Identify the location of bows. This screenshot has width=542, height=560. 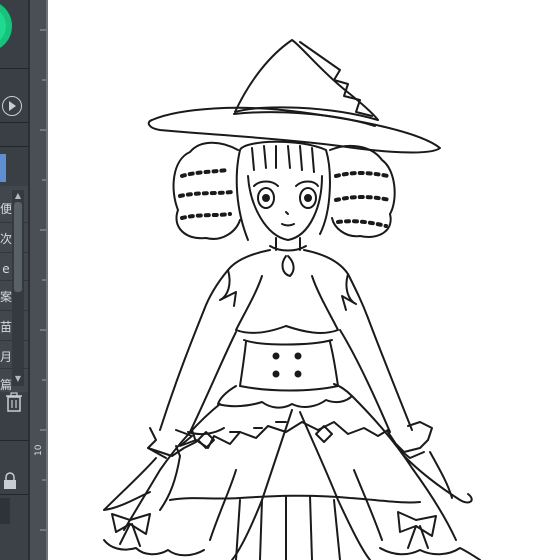
(274, 530).